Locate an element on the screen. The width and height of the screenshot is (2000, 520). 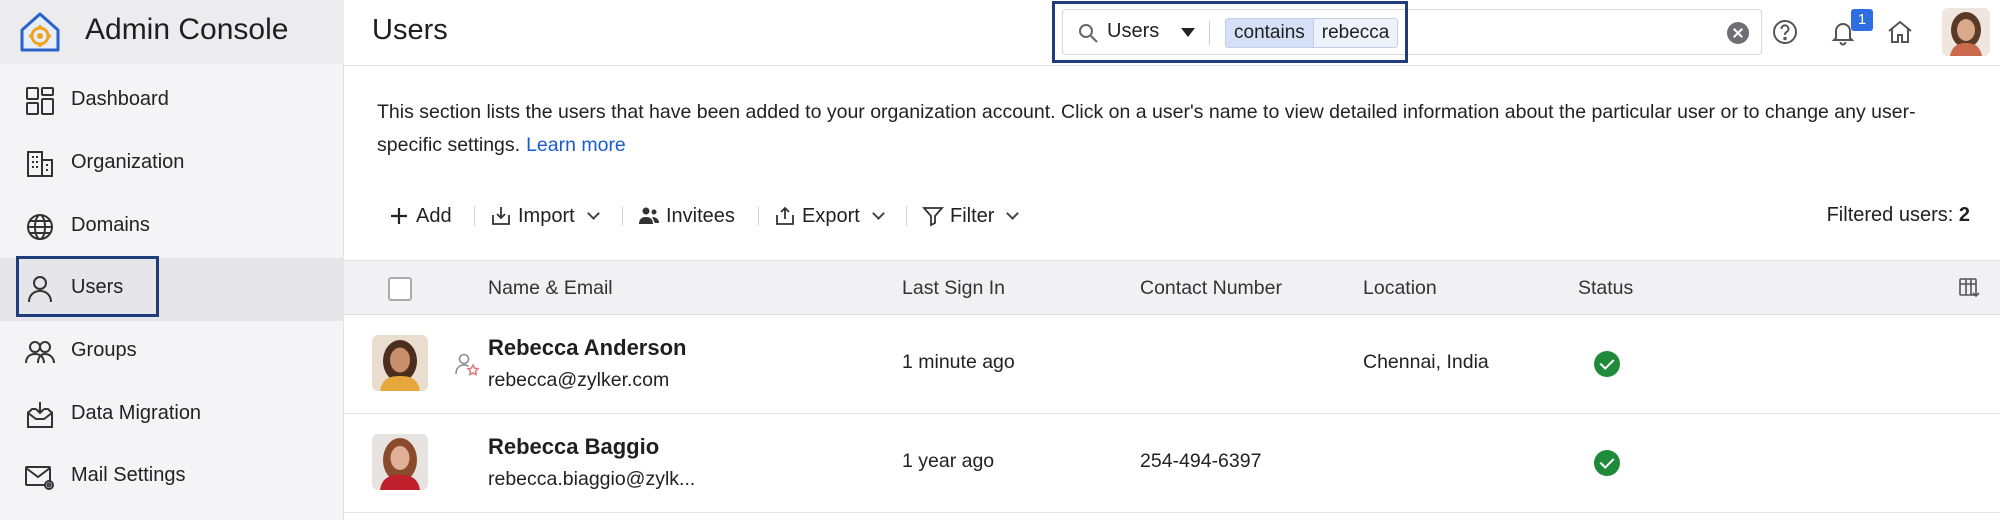
search-highlight is located at coordinates (1230, 32).